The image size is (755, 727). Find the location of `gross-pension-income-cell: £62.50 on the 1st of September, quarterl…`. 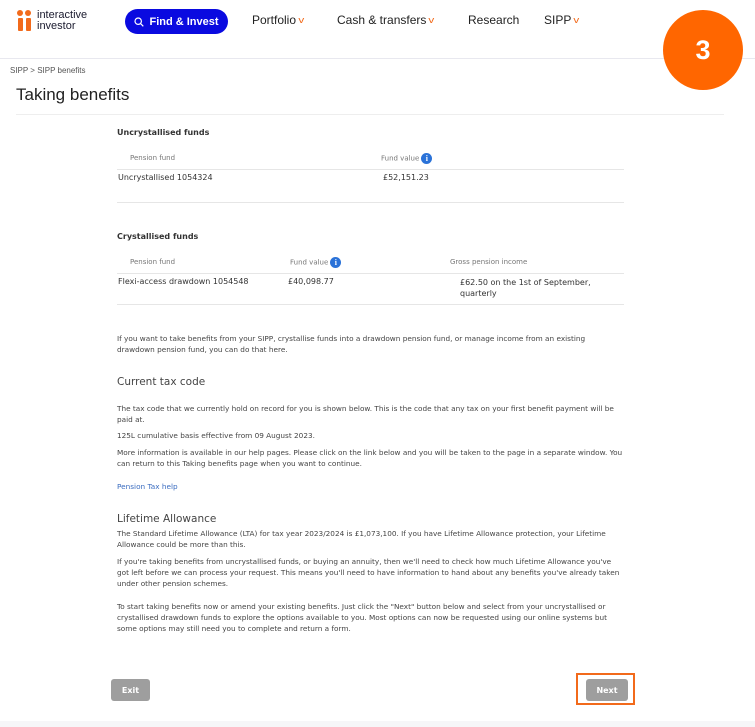

gross-pension-income-cell: £62.50 on the 1st of September, quarterl… is located at coordinates (525, 288).